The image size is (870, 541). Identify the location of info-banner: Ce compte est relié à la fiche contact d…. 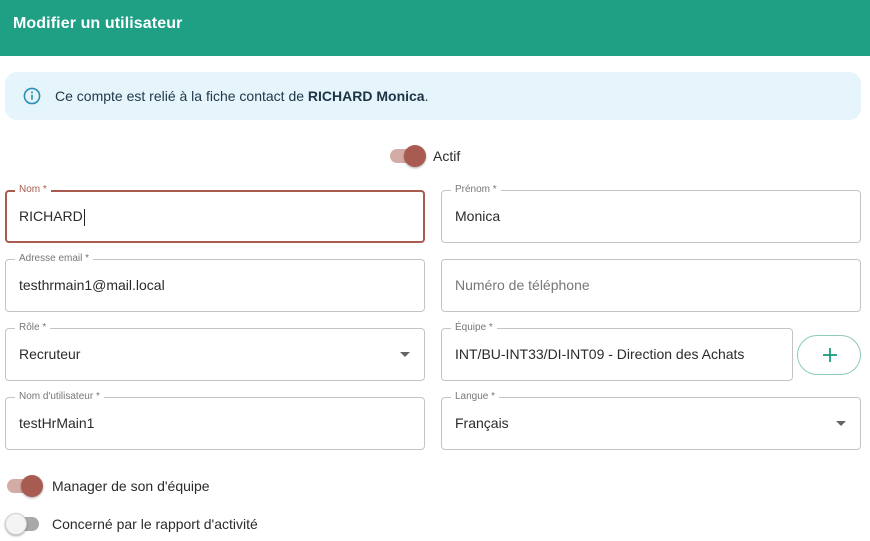
(433, 96).